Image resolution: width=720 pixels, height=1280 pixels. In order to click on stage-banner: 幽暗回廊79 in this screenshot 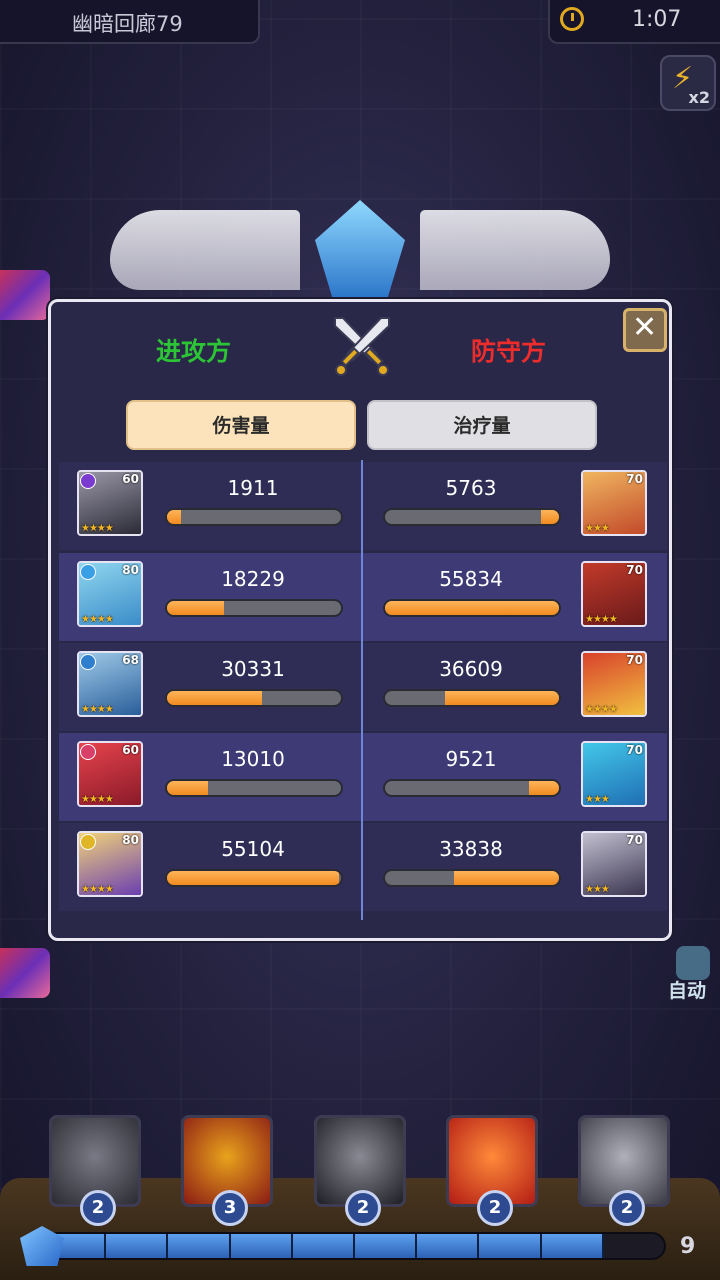, I will do `click(130, 22)`.